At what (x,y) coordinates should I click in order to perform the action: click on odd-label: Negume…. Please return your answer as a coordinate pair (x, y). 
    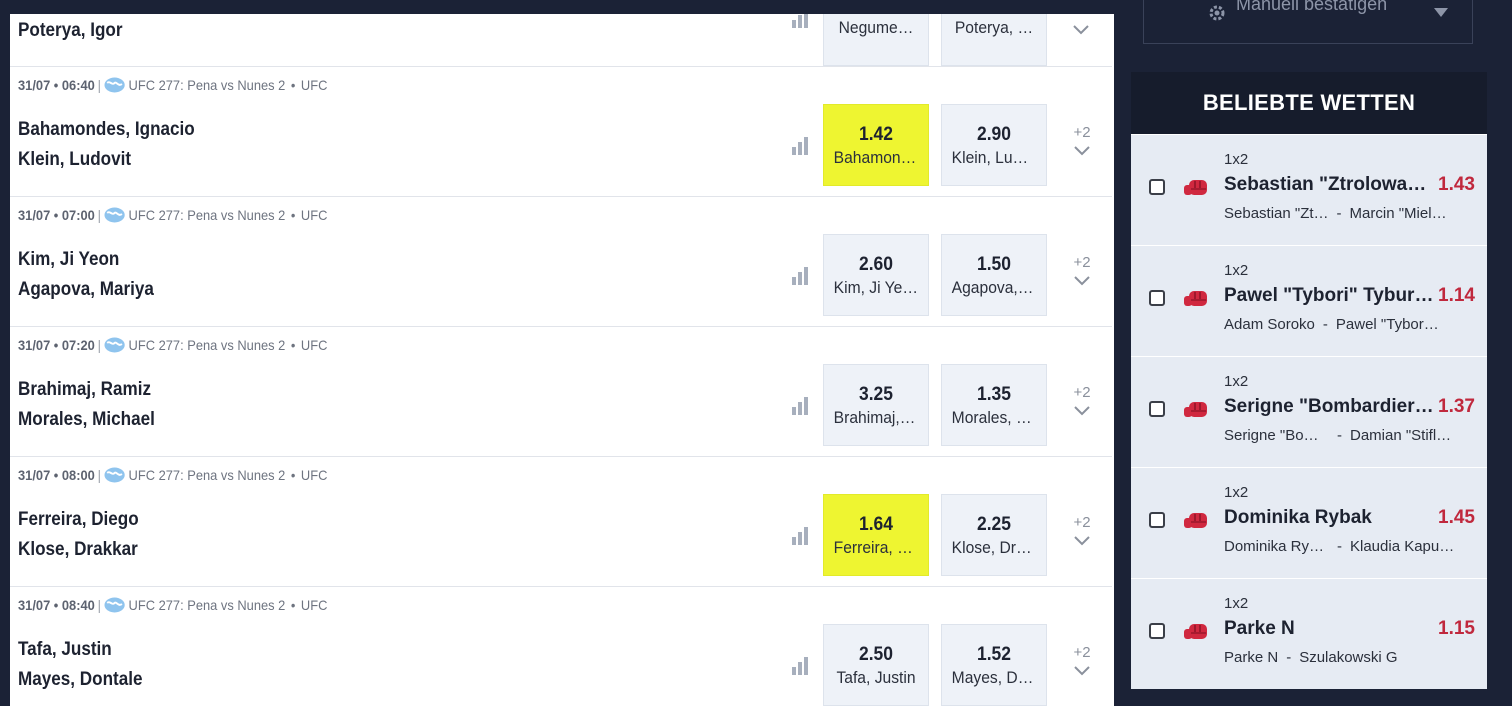
    Looking at the image, I should click on (876, 27).